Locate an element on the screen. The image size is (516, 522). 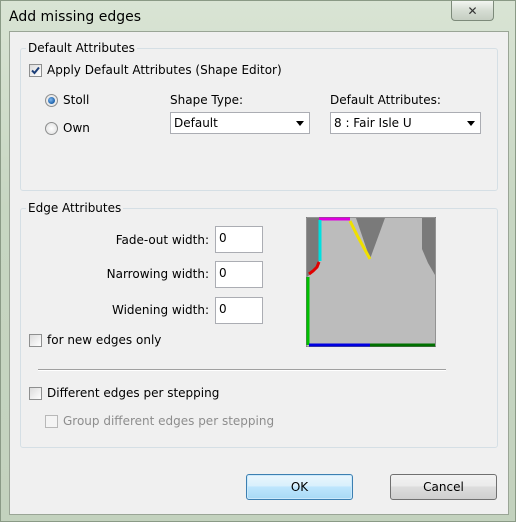
default-attributes-select: 8 : Fair Isle U is located at coordinates (405, 123).